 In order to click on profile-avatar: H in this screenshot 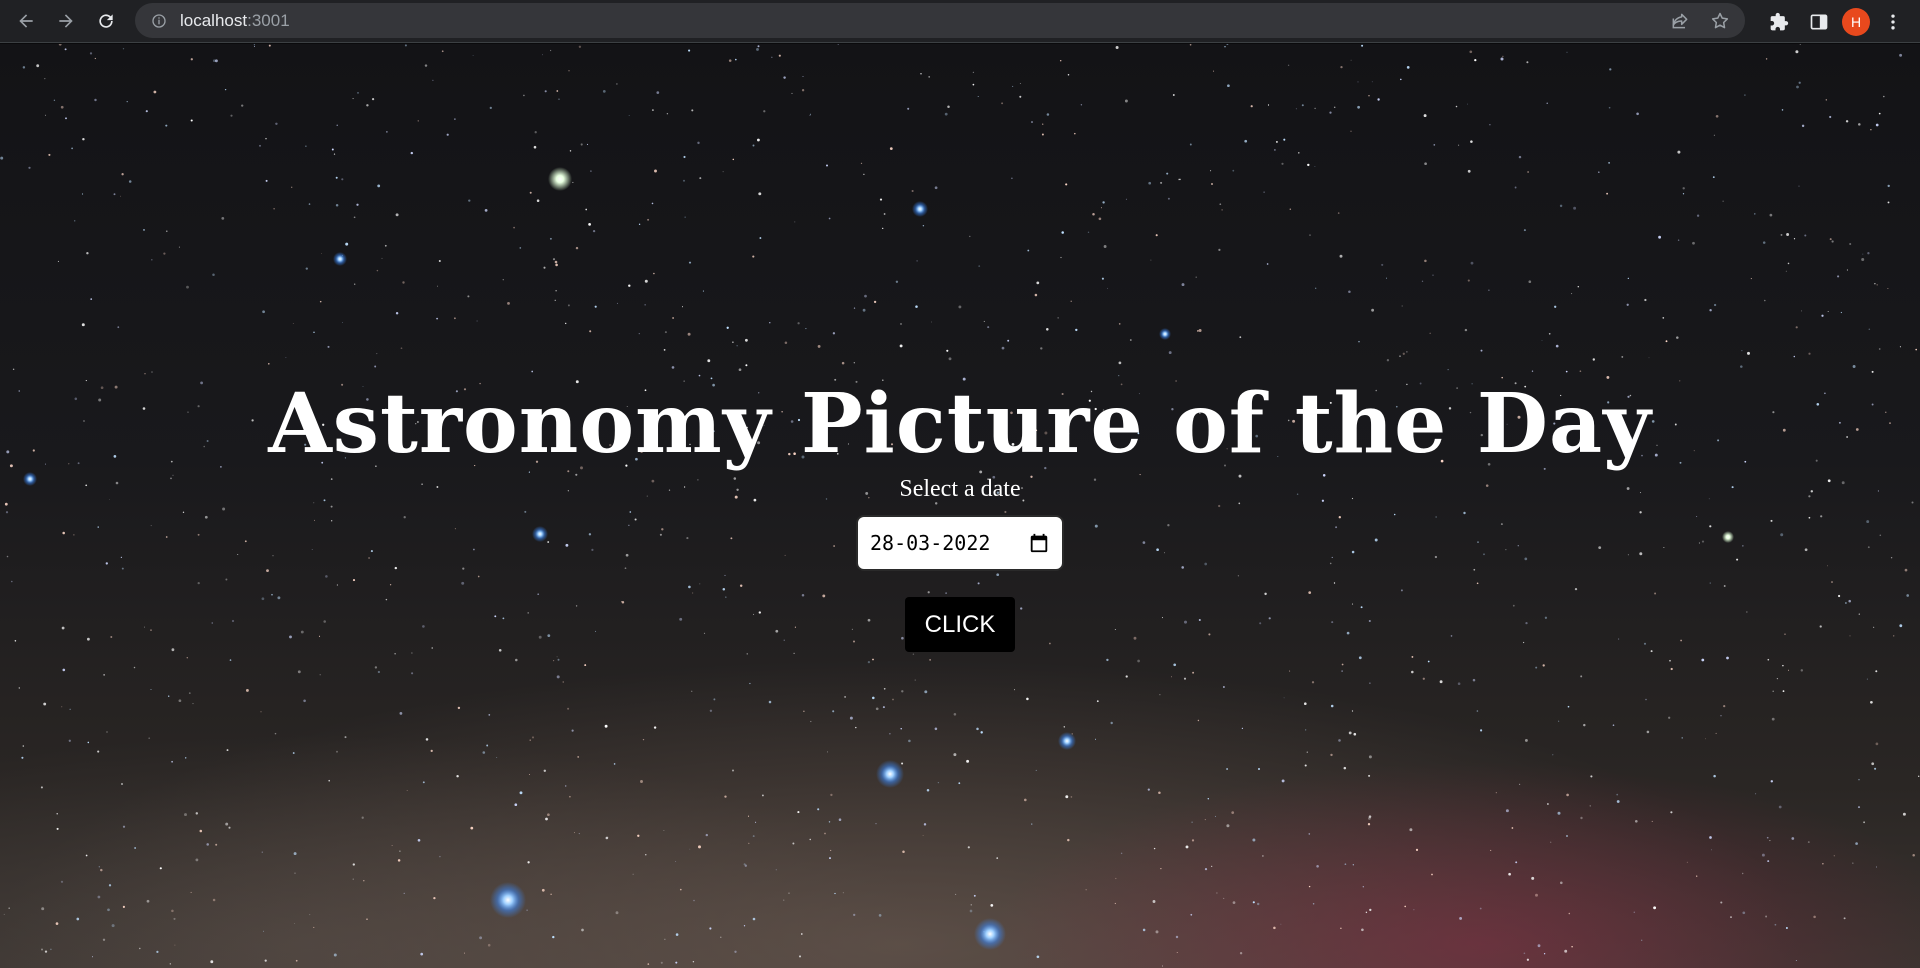, I will do `click(1856, 21)`.